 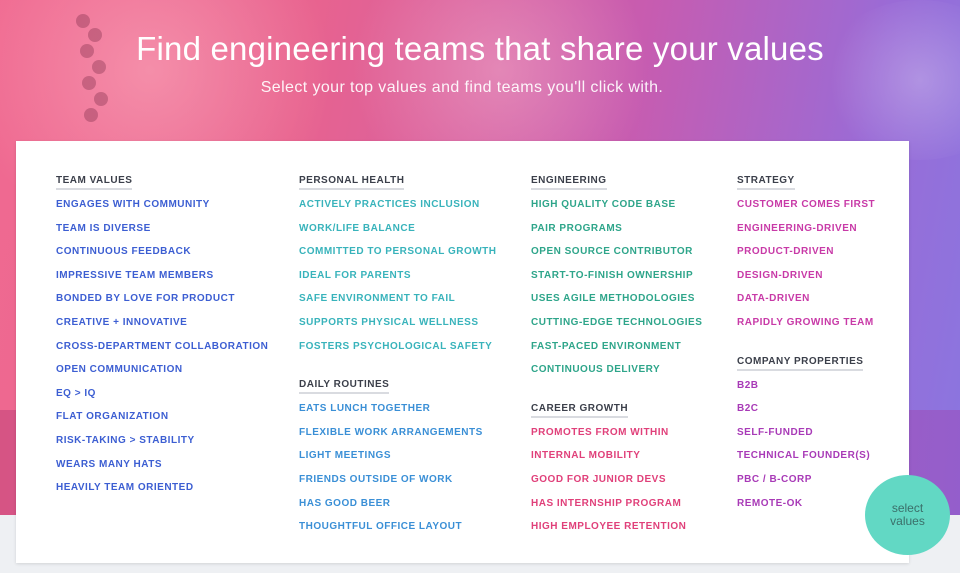 I want to click on value-option: CUSTOMER COMES FIRST, so click(x=806, y=209).